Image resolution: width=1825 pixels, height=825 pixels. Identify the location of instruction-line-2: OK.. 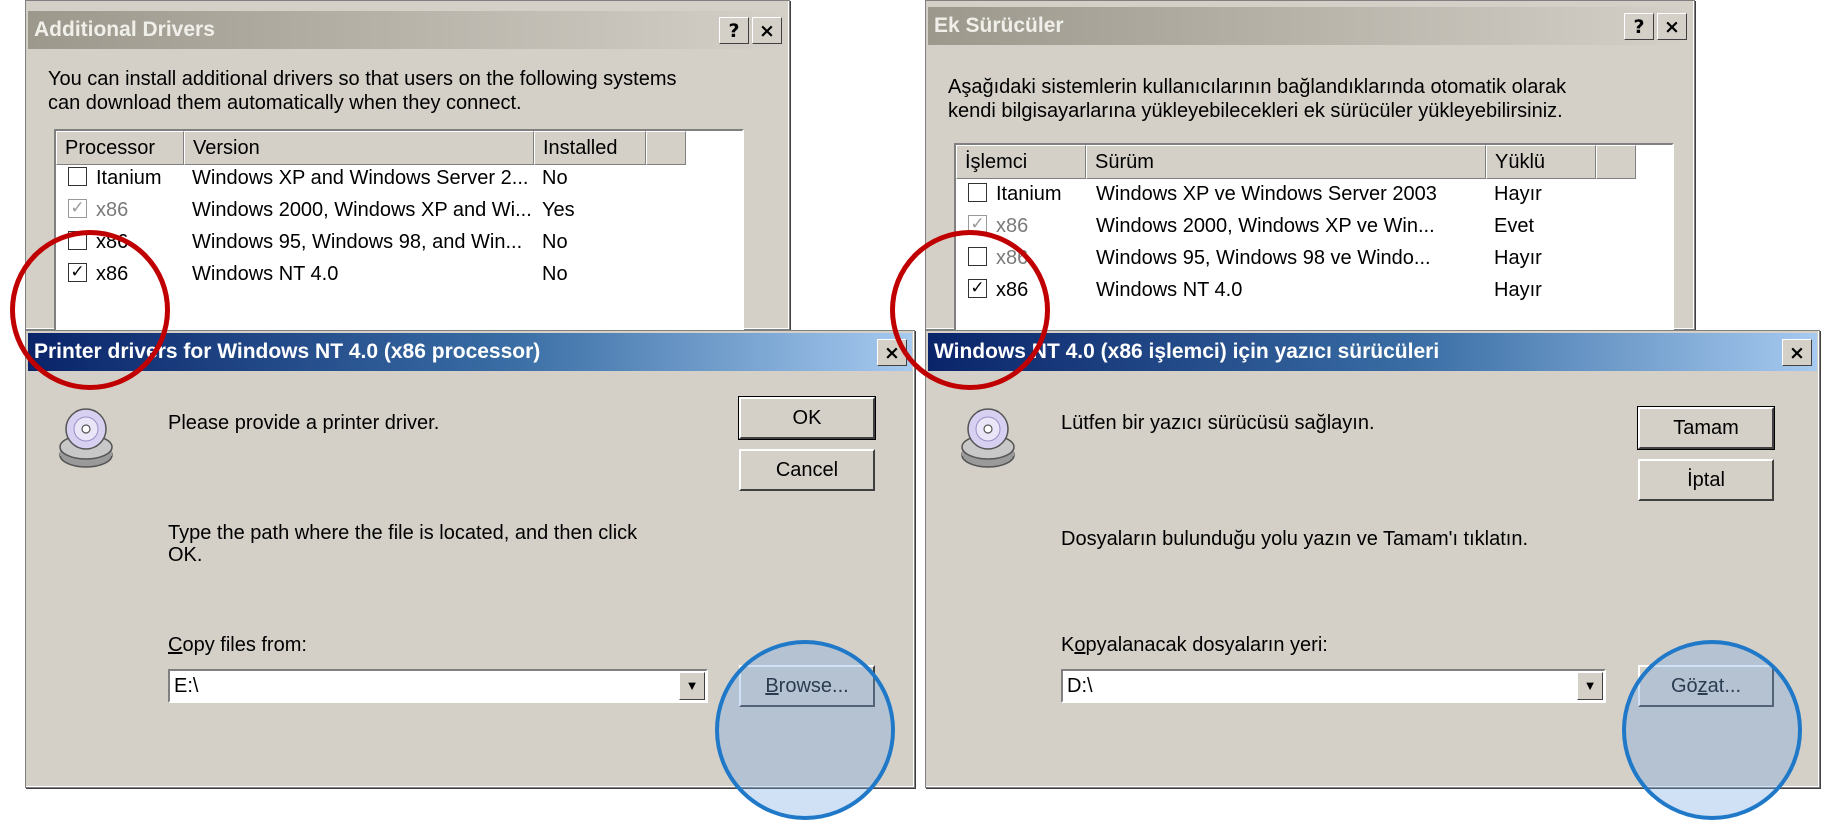
(185, 555).